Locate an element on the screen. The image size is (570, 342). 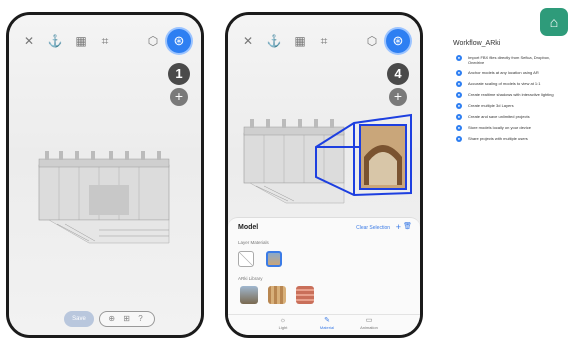
list-item: ● Store models locally on your device is located at coordinates (511, 128).